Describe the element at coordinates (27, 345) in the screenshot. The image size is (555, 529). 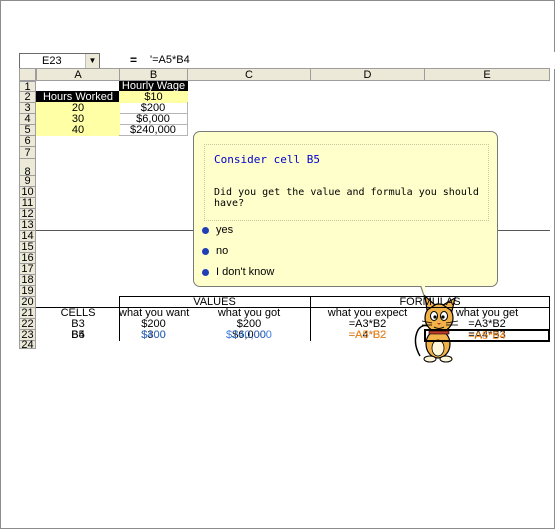
I see `row-header-24: 24` at that location.